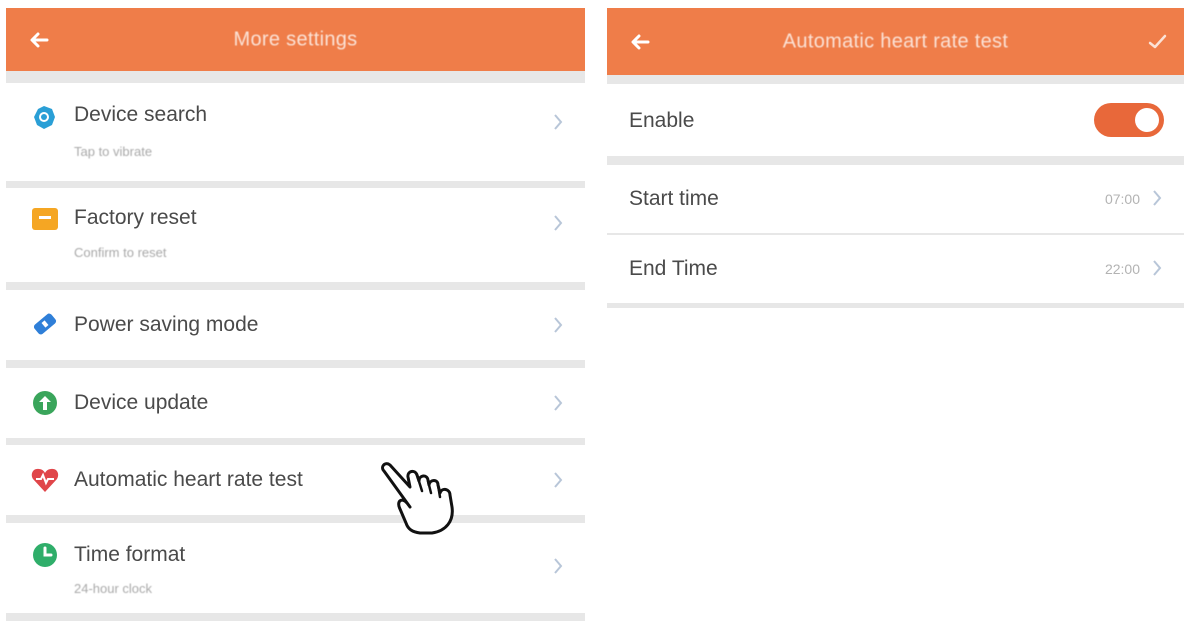 This screenshot has width=1184, height=621. I want to click on end-time-value: 22:00, so click(1122, 269).